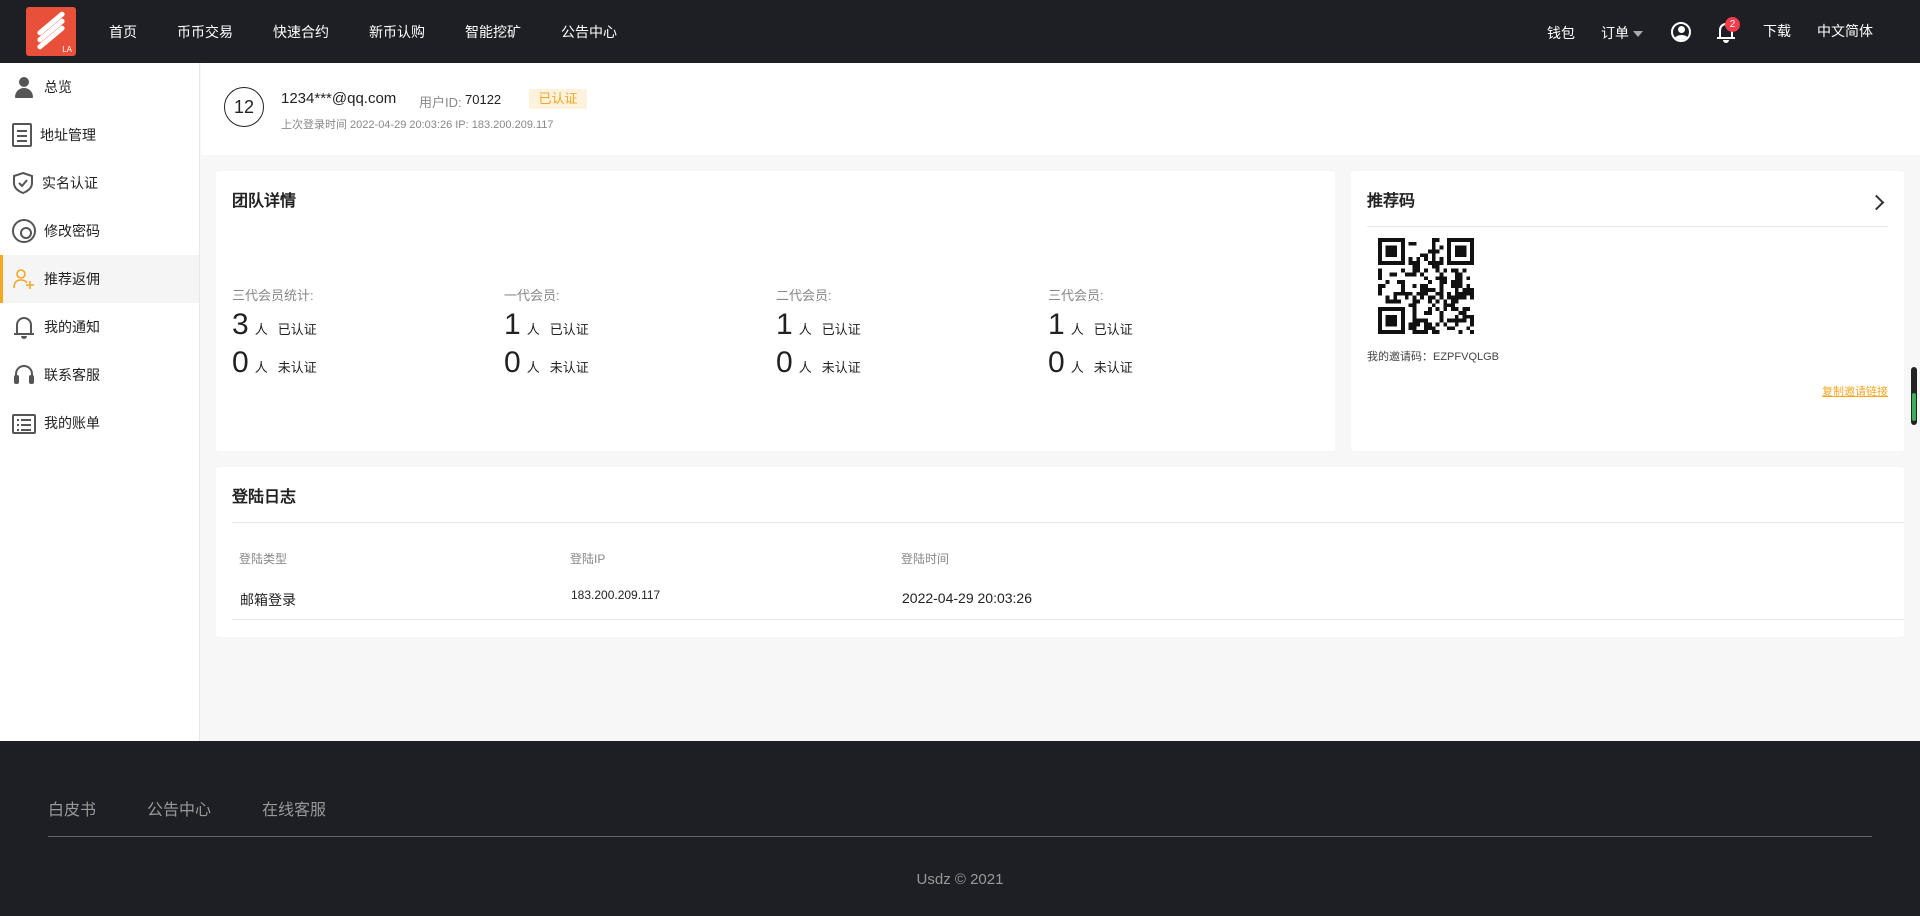  I want to click on team-stat-level1: 一代会员: 1 人已认证 0 人未认证, so click(634, 332).